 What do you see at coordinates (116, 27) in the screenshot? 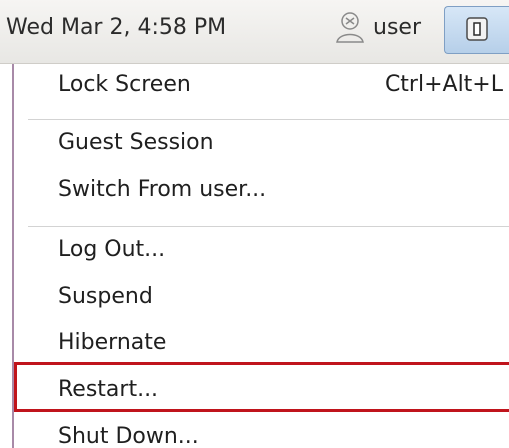
I see `clock-indicator: Wed Mar 2, 4:58 PM` at bounding box center [116, 27].